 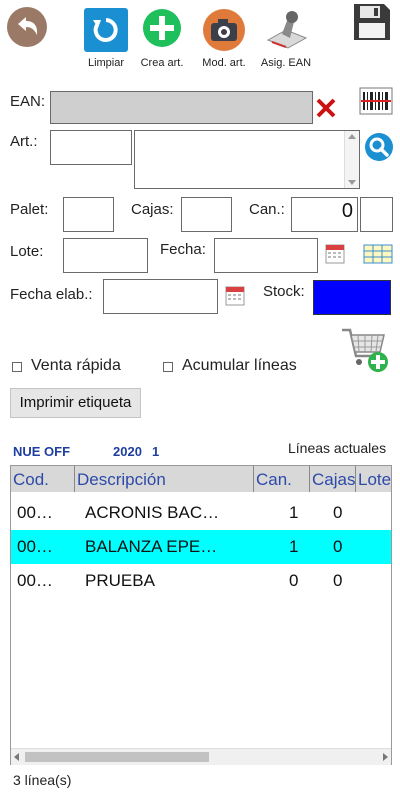 I want to click on close-icon, so click(x=326, y=108).